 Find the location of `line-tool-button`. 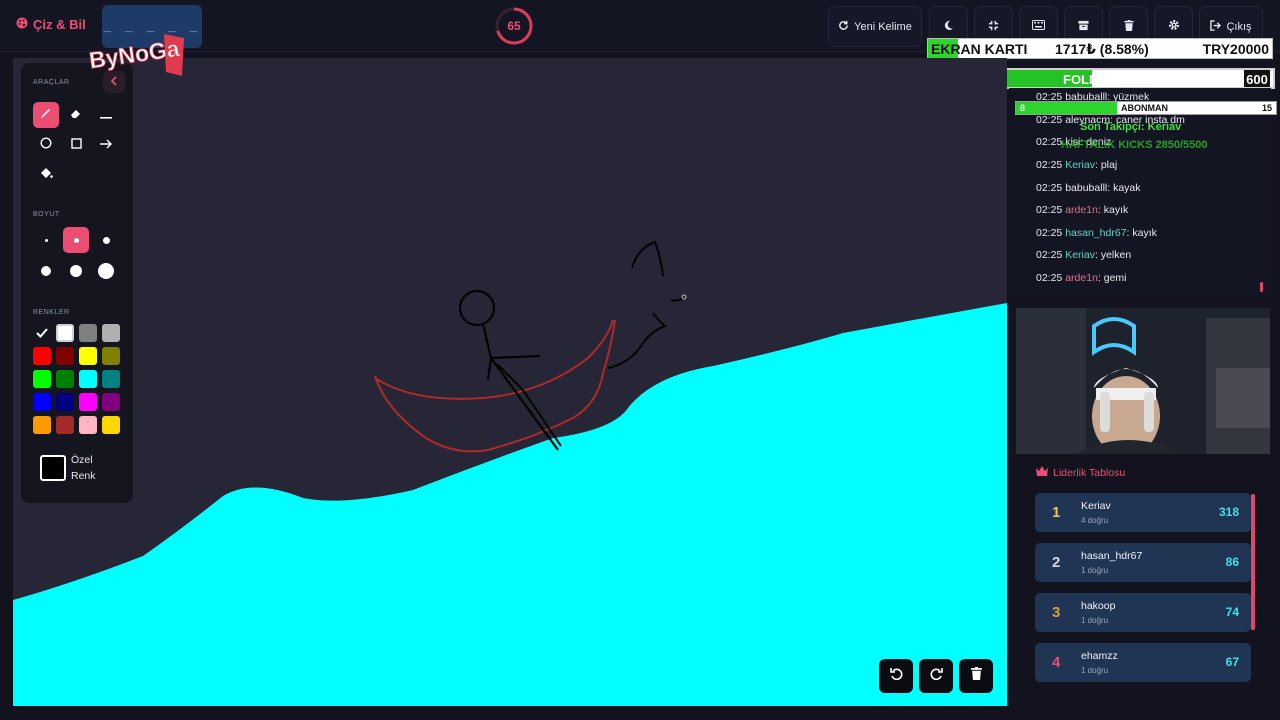

line-tool-button is located at coordinates (106, 115).